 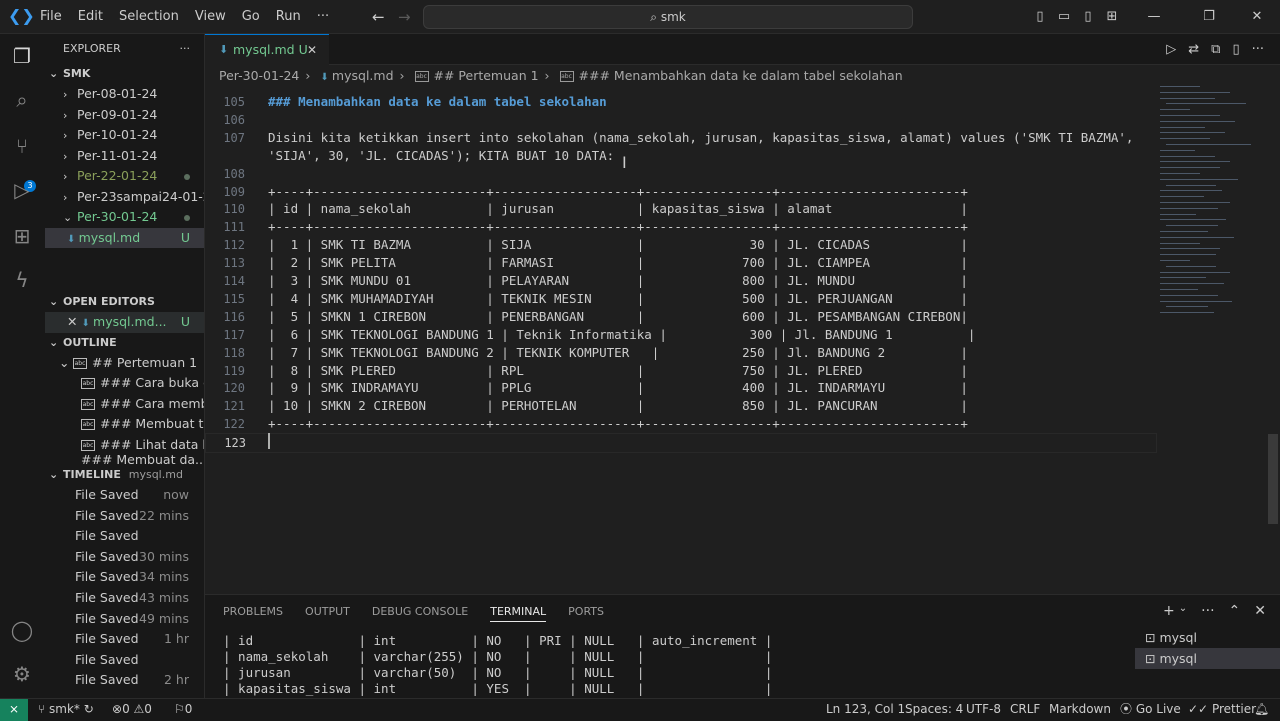 What do you see at coordinates (14, 710) in the screenshot?
I see `remote-indicator-icon: ⨯` at bounding box center [14, 710].